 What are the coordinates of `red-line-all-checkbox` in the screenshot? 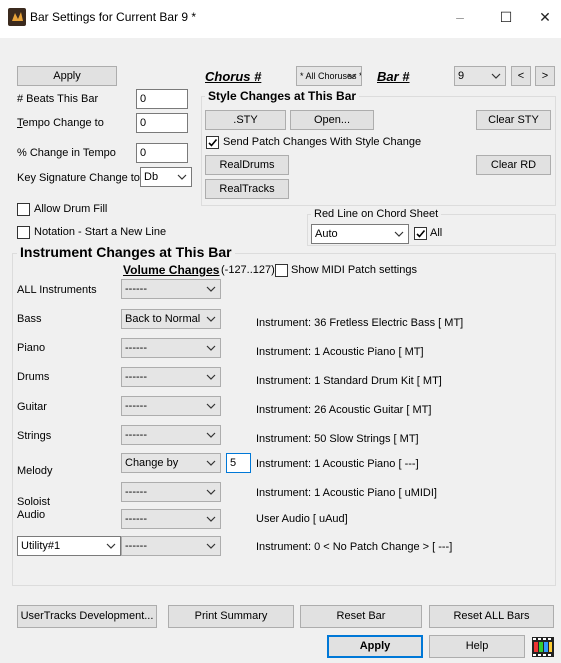 It's located at (420, 233).